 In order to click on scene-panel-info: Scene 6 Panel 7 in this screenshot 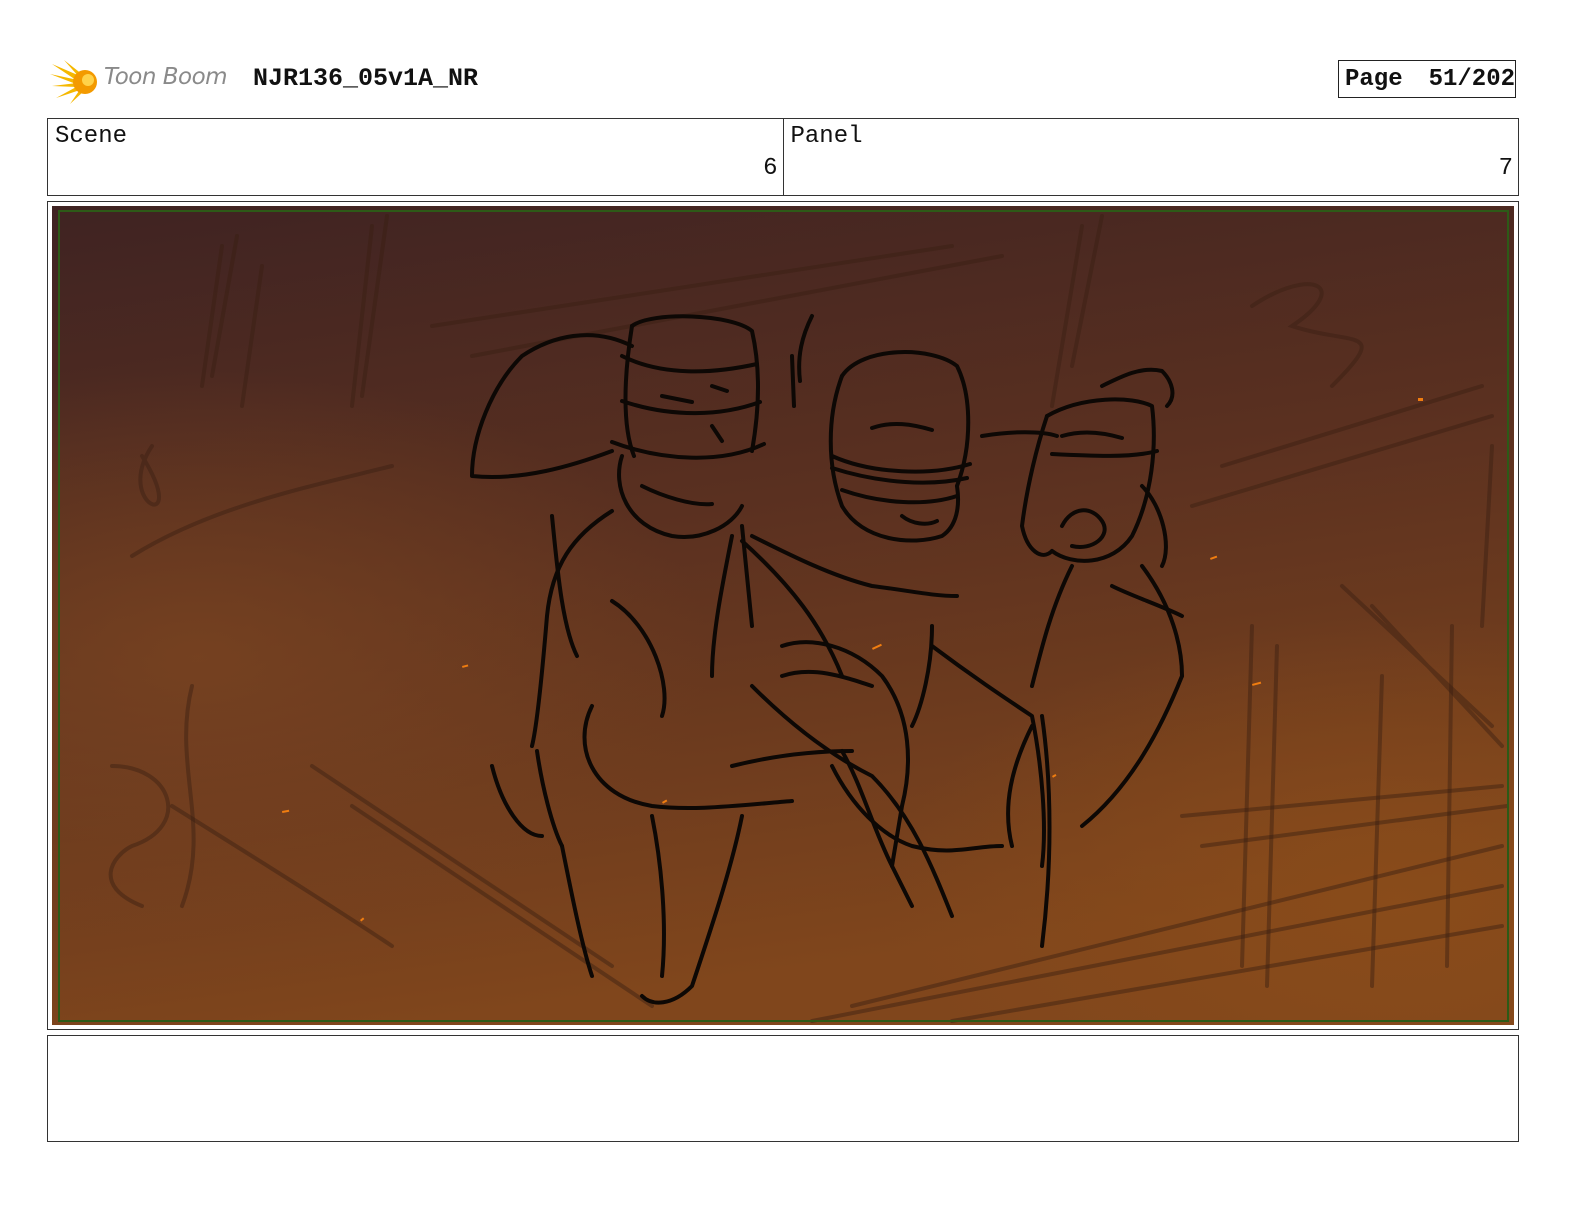, I will do `click(783, 157)`.